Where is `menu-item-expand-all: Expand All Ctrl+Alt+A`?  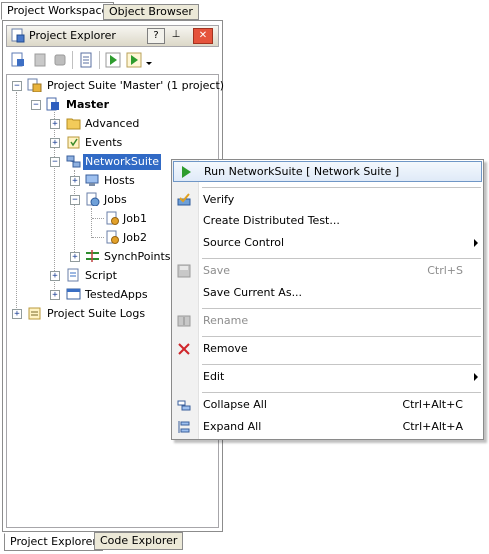 menu-item-expand-all: Expand All Ctrl+Alt+A is located at coordinates (327, 426).